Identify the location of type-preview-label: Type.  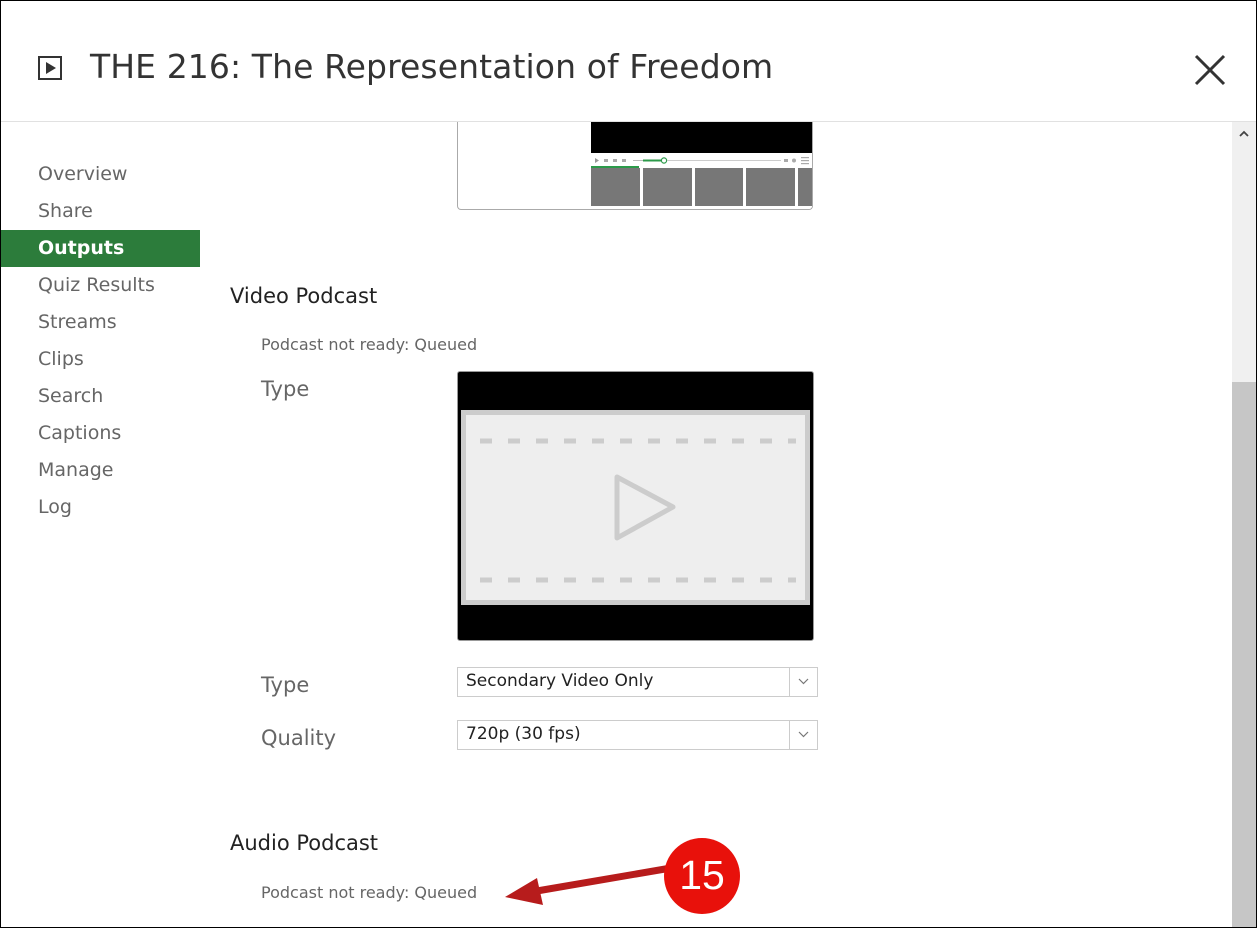
(285, 389).